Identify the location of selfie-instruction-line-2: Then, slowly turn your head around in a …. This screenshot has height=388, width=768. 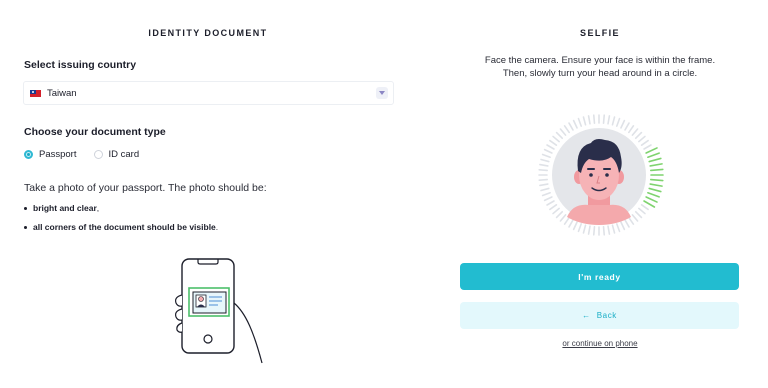
(600, 73).